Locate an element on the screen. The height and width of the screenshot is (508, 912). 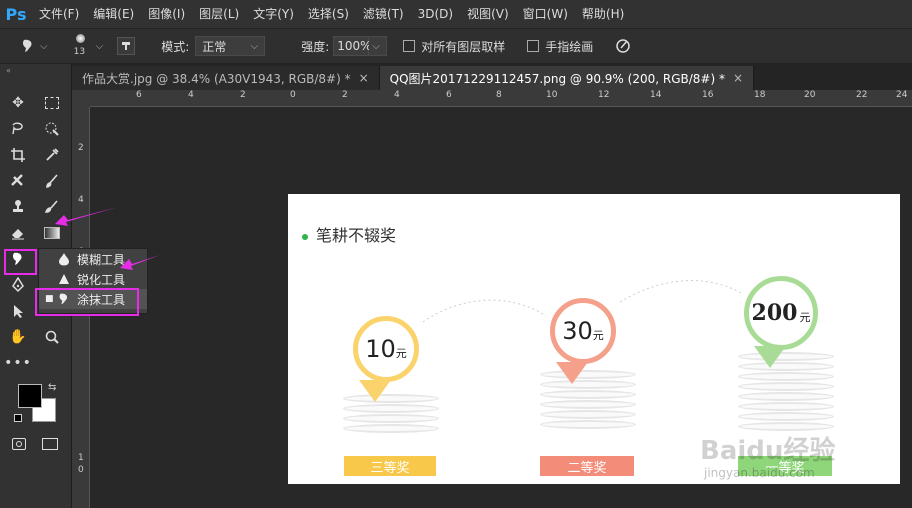
annotation-arrows is located at coordinates (107, 238).